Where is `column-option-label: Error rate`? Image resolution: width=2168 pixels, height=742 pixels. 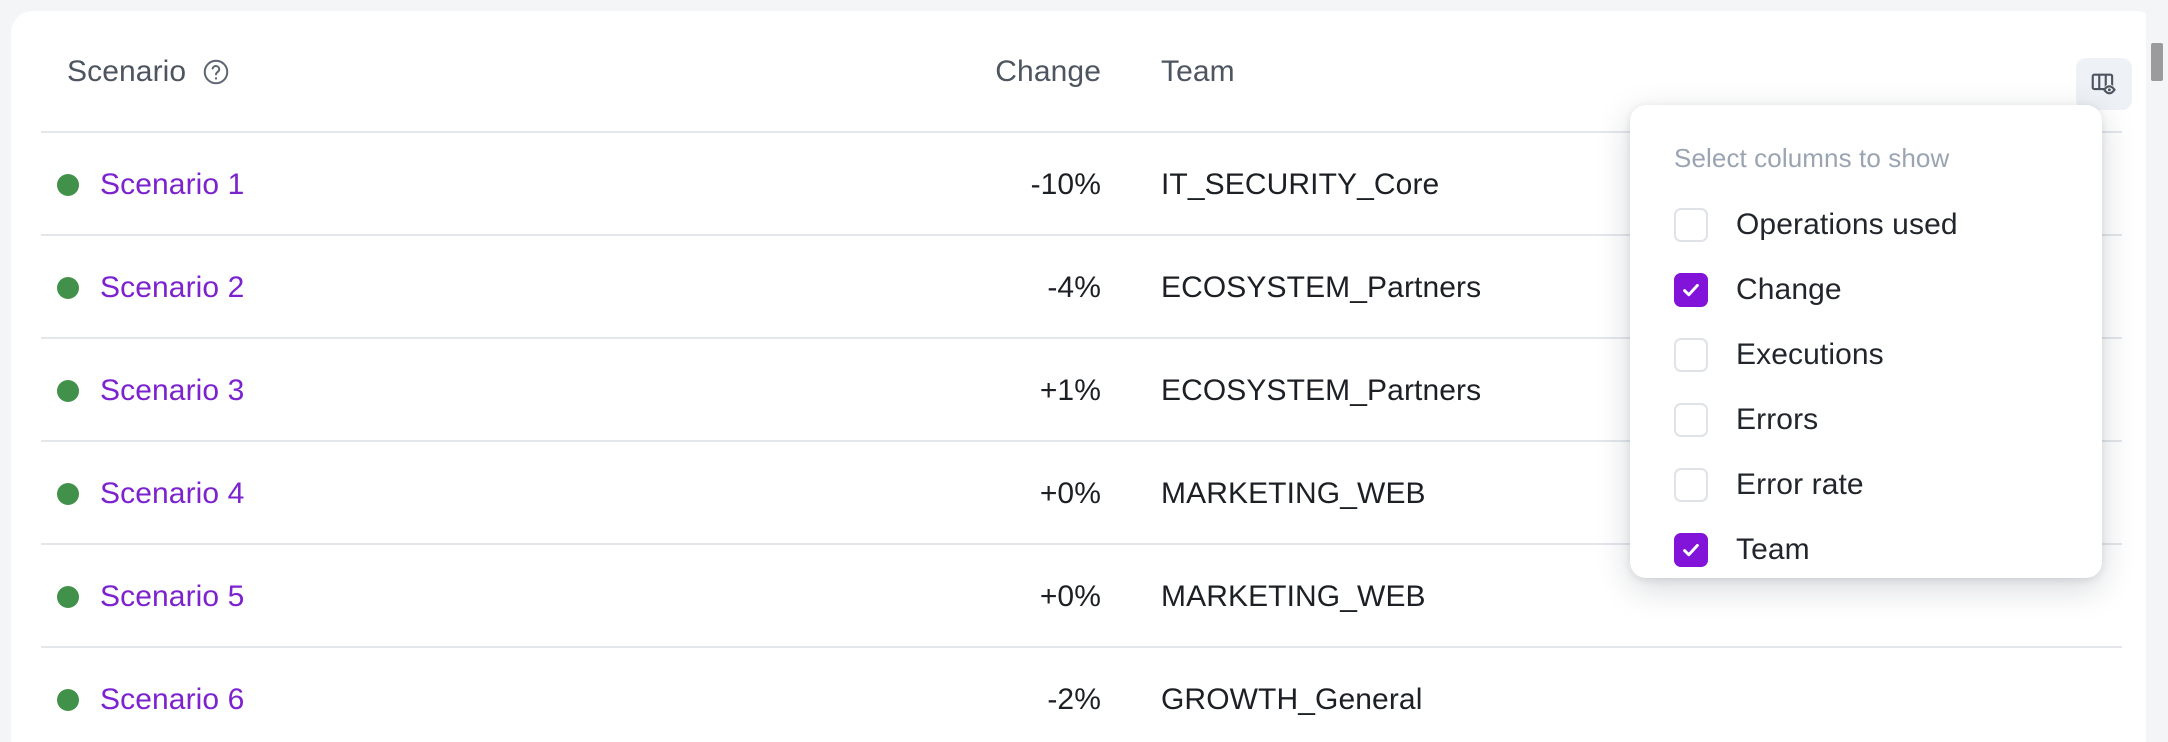 column-option-label: Error rate is located at coordinates (1800, 484).